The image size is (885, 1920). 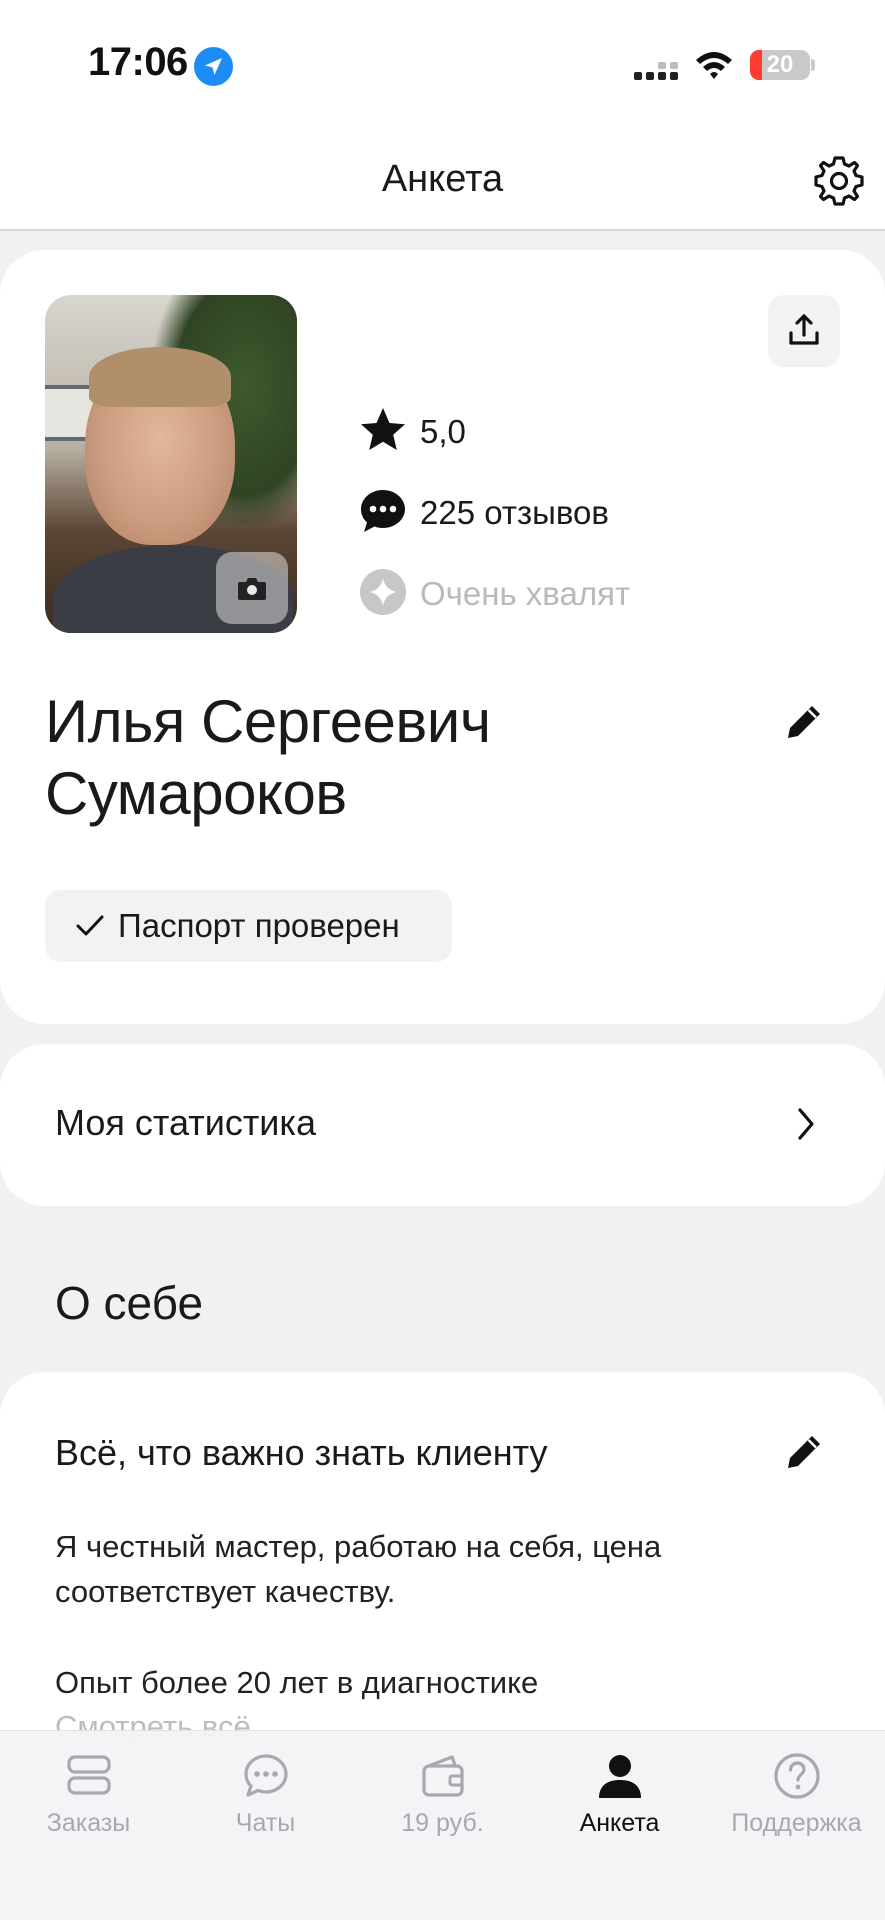 What do you see at coordinates (88, 1823) in the screenshot?
I see `tab-label: Заказы` at bounding box center [88, 1823].